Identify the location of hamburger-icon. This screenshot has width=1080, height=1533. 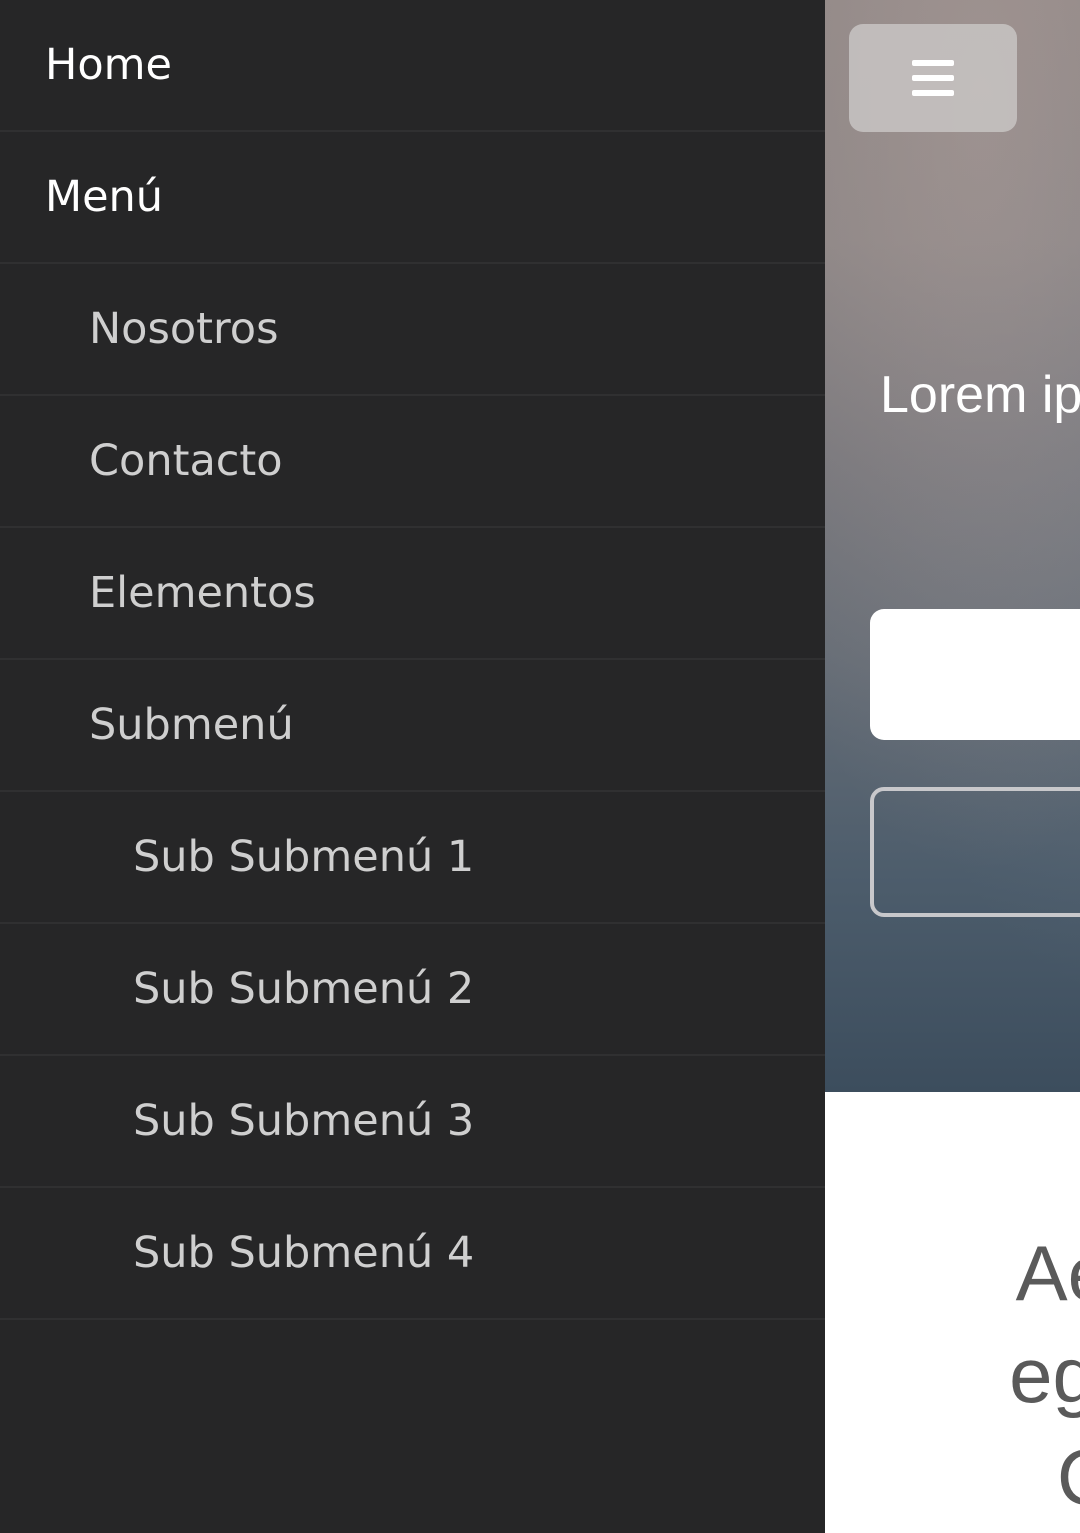
(933, 78).